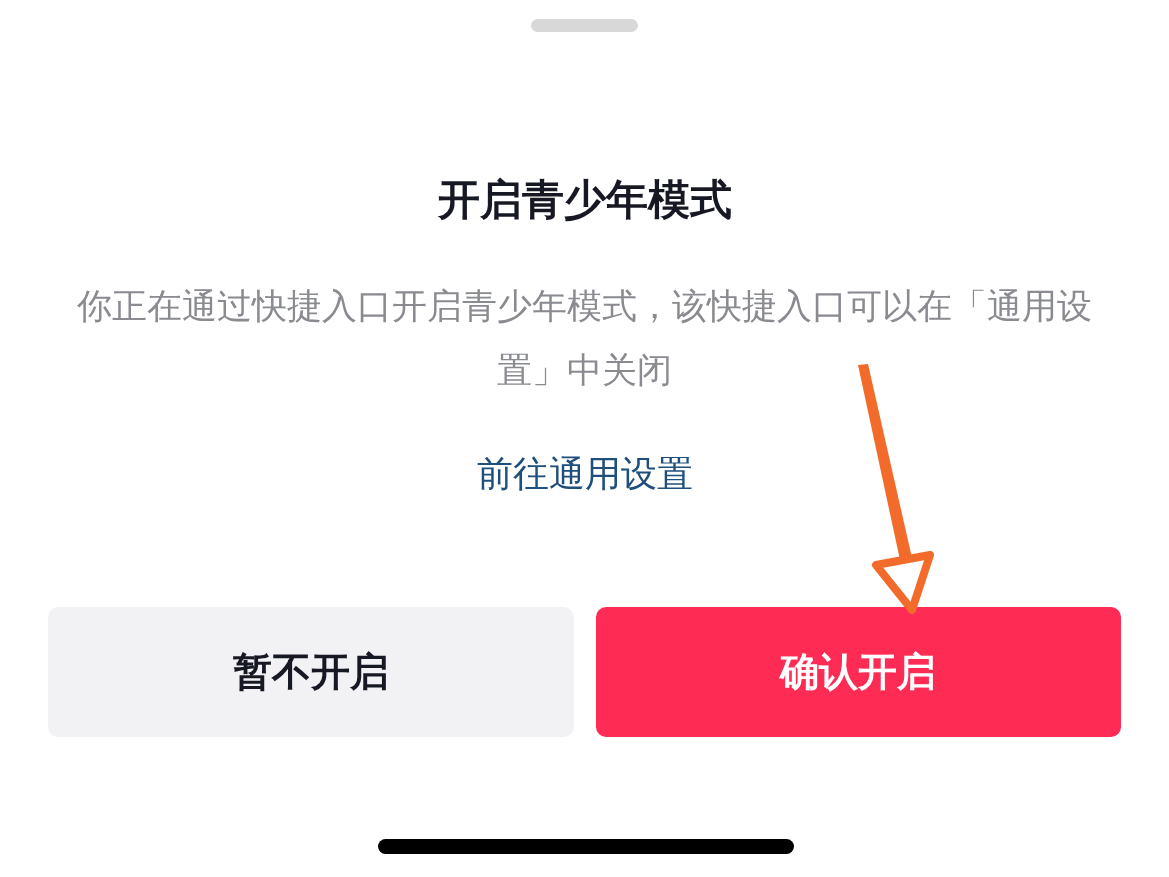 This screenshot has height=877, width=1169. I want to click on cancel-button: 暂不开启, so click(311, 672).